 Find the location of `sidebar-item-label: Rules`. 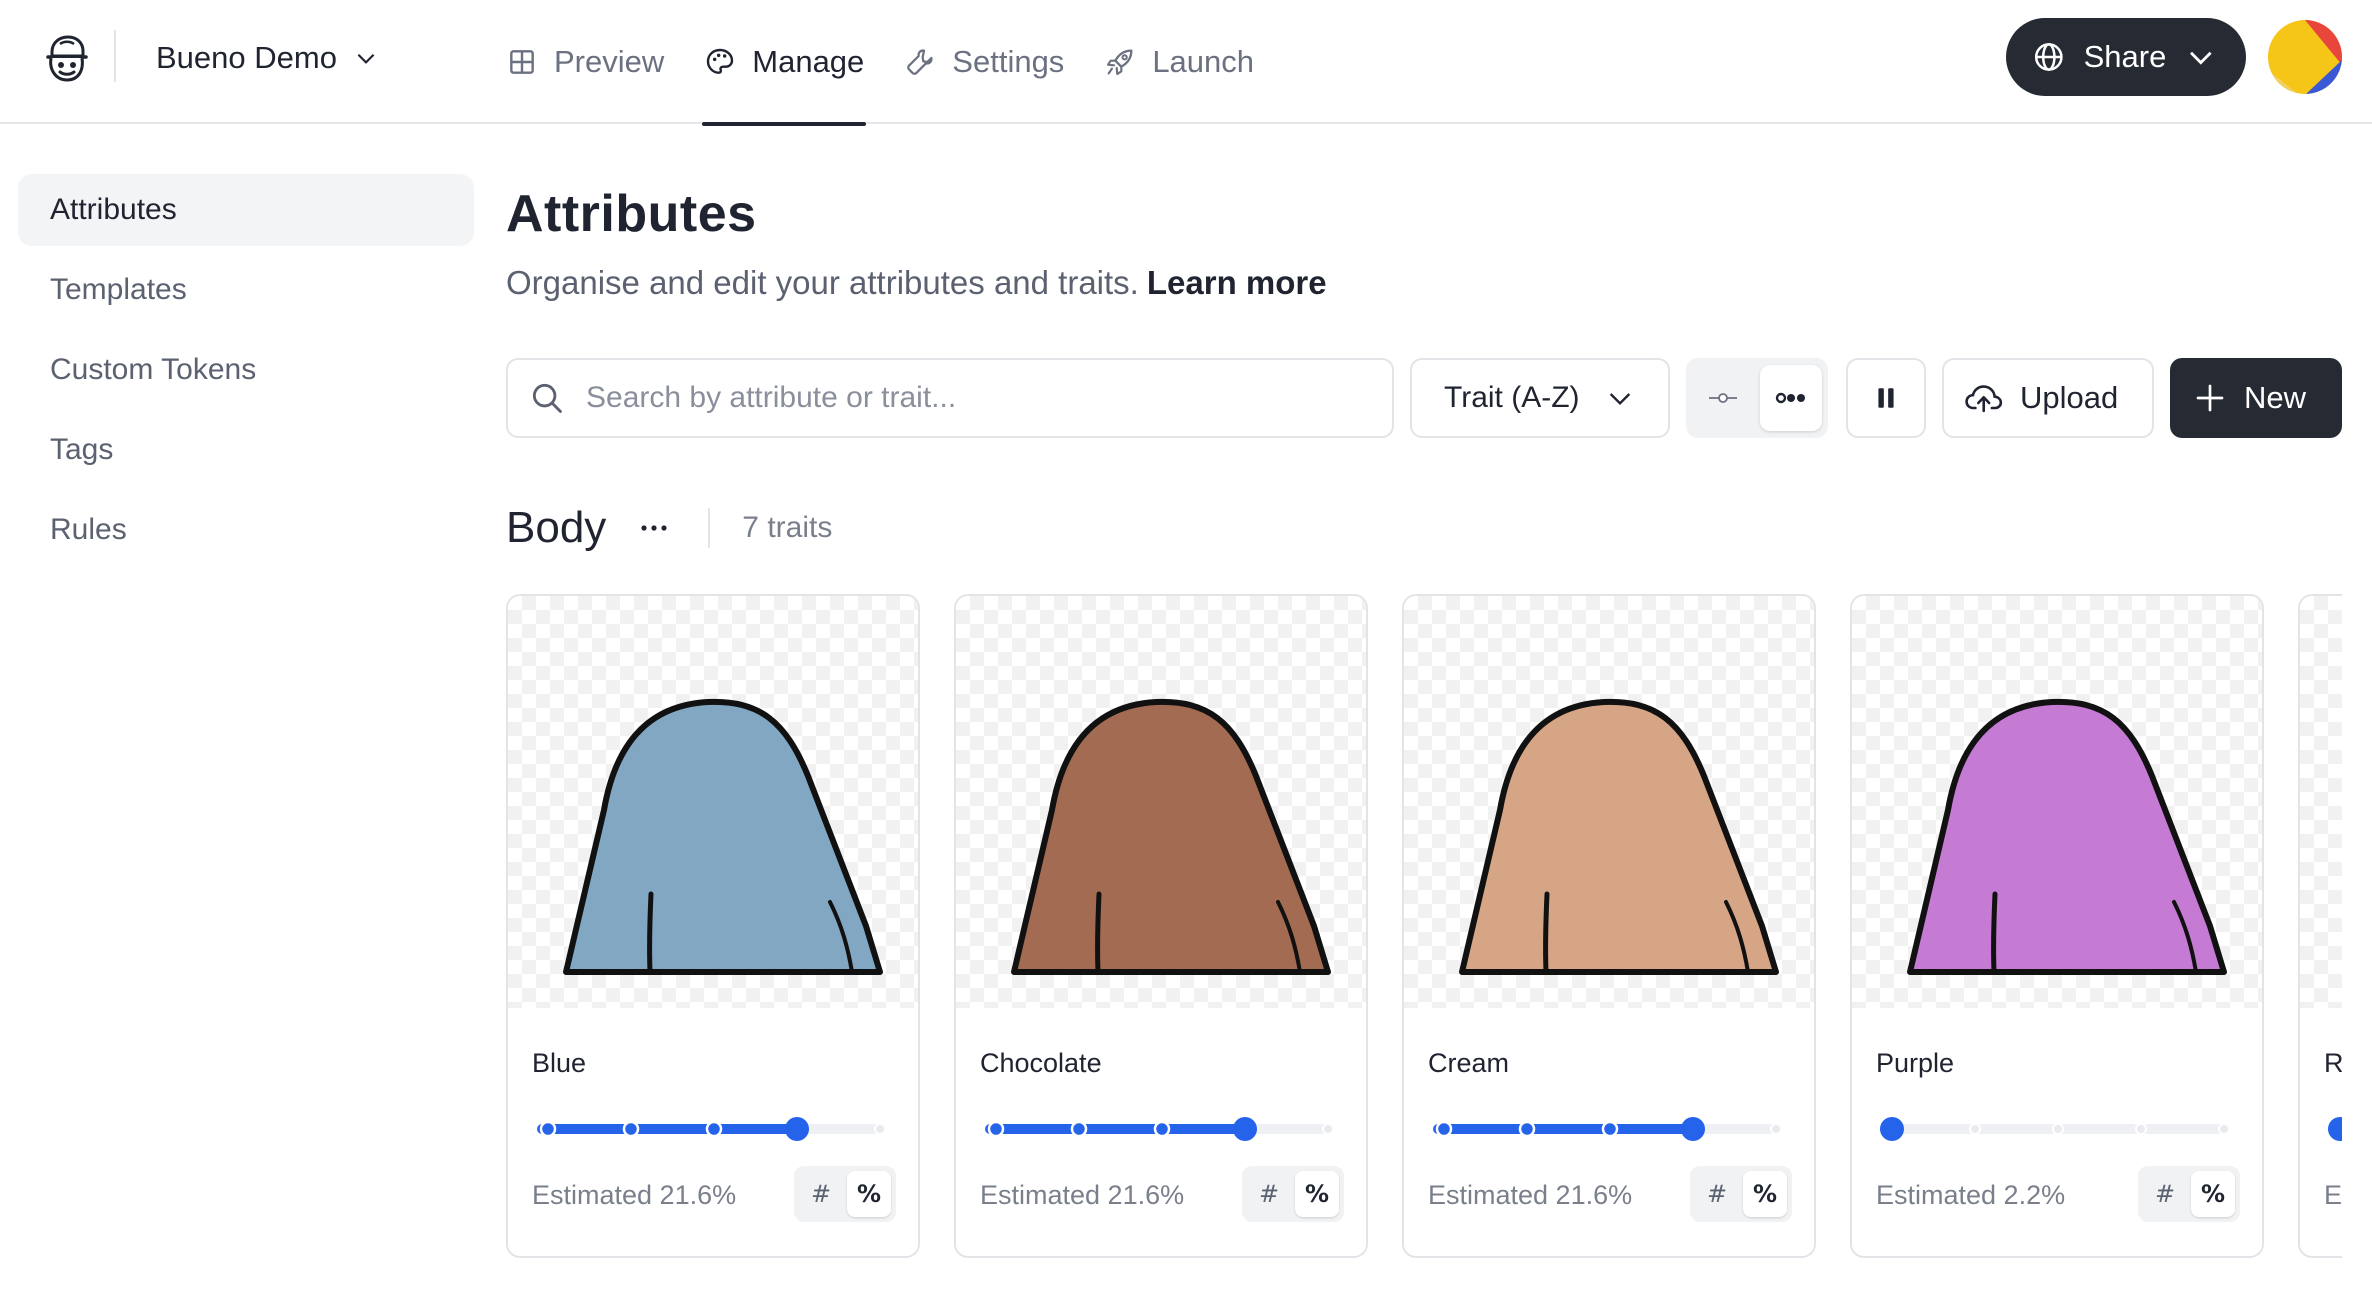

sidebar-item-label: Rules is located at coordinates (88, 529).